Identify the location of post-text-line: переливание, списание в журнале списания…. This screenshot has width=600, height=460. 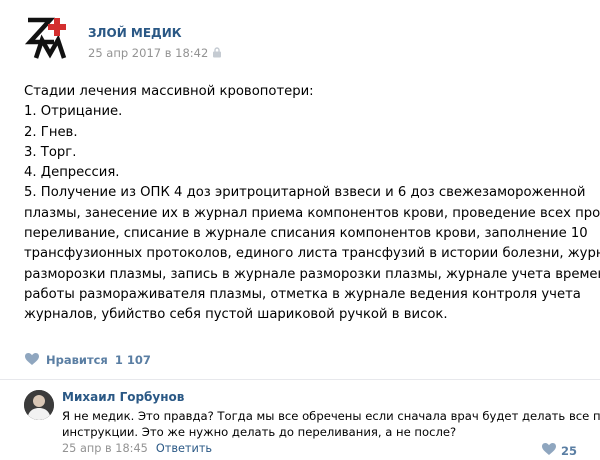
(306, 234).